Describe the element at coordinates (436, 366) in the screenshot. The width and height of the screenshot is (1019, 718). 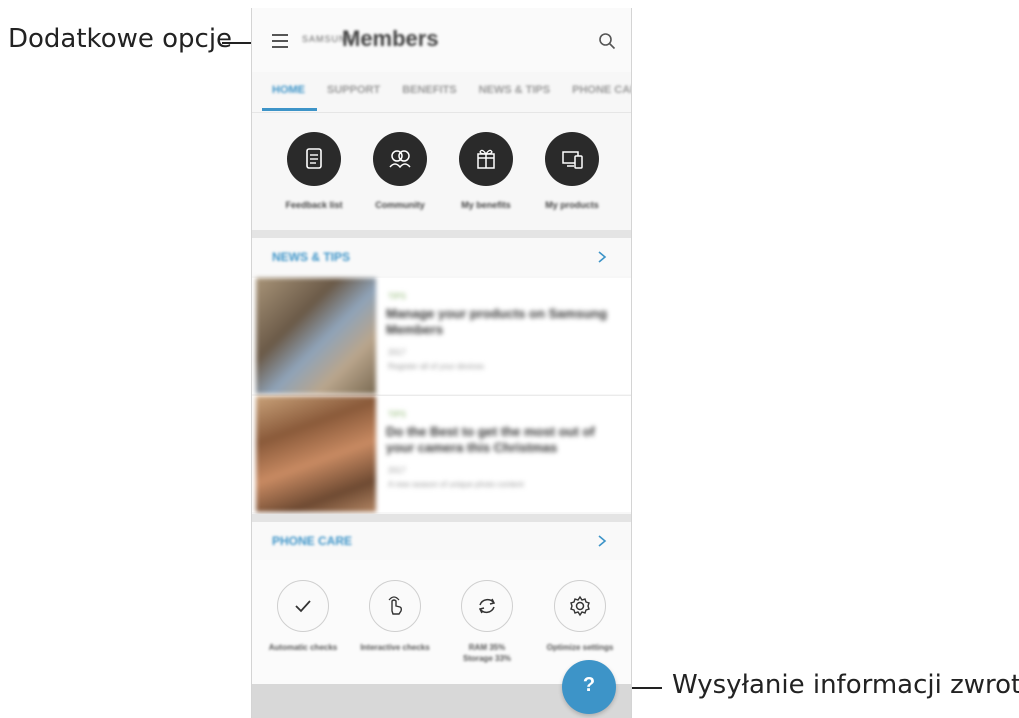
I see `news-subtitle: Register all of your devices` at that location.